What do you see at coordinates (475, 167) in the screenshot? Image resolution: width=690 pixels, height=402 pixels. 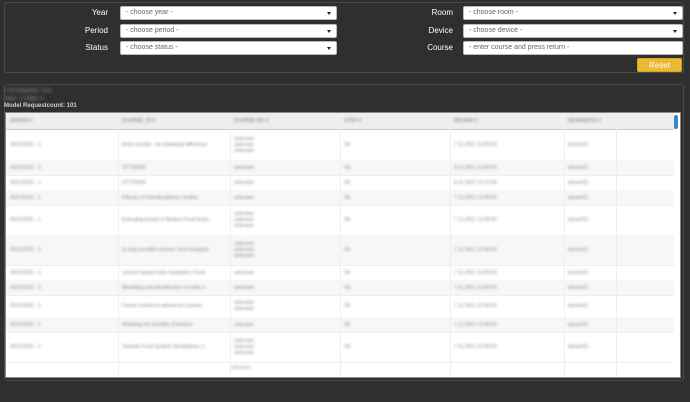 I see `table-cell: 8.11.2021 13:00:00` at bounding box center [475, 167].